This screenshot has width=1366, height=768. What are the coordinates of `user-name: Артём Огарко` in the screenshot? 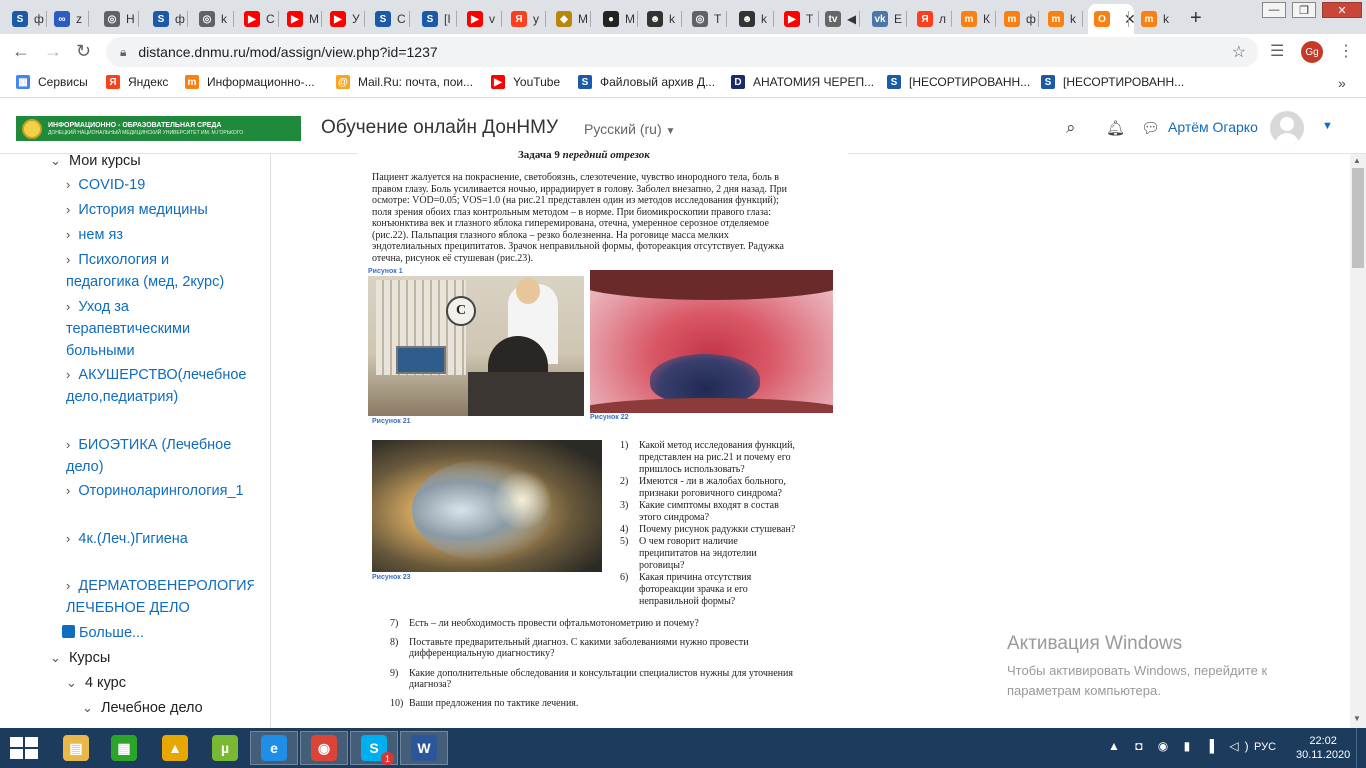 It's located at (1213, 127).